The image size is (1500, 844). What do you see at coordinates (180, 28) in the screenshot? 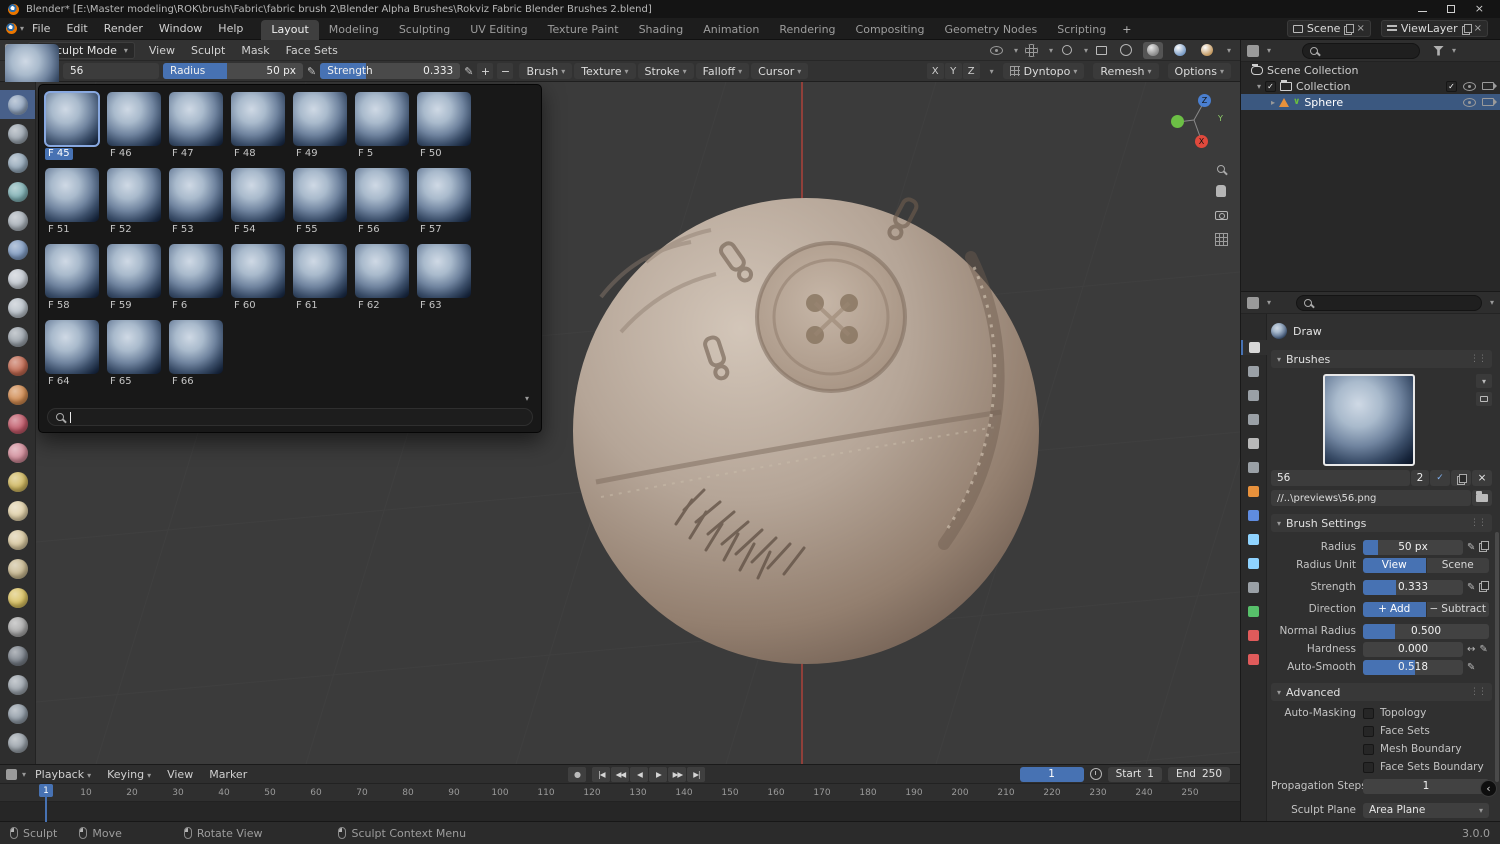
I see `menu-window: Window` at bounding box center [180, 28].